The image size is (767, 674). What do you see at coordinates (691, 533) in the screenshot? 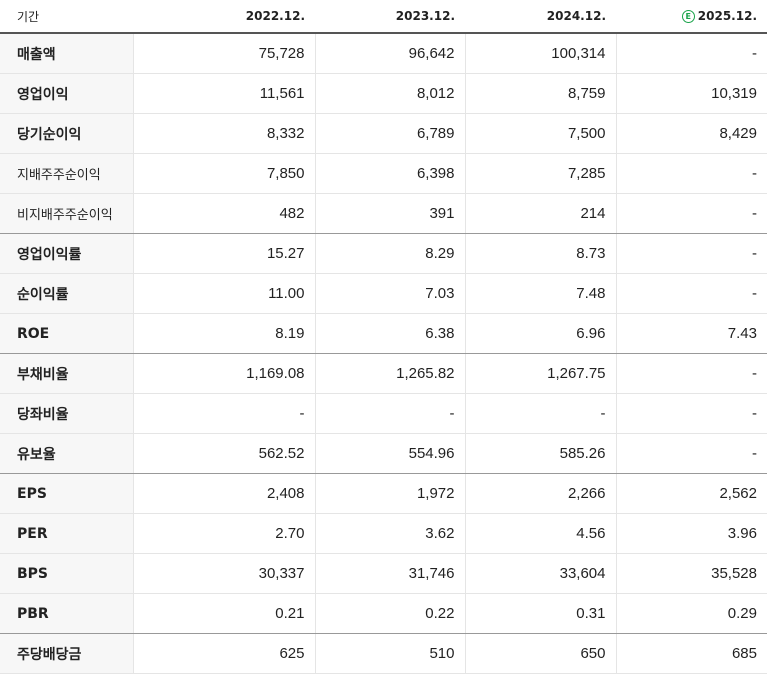
I see `table-cell: 3.96` at bounding box center [691, 533].